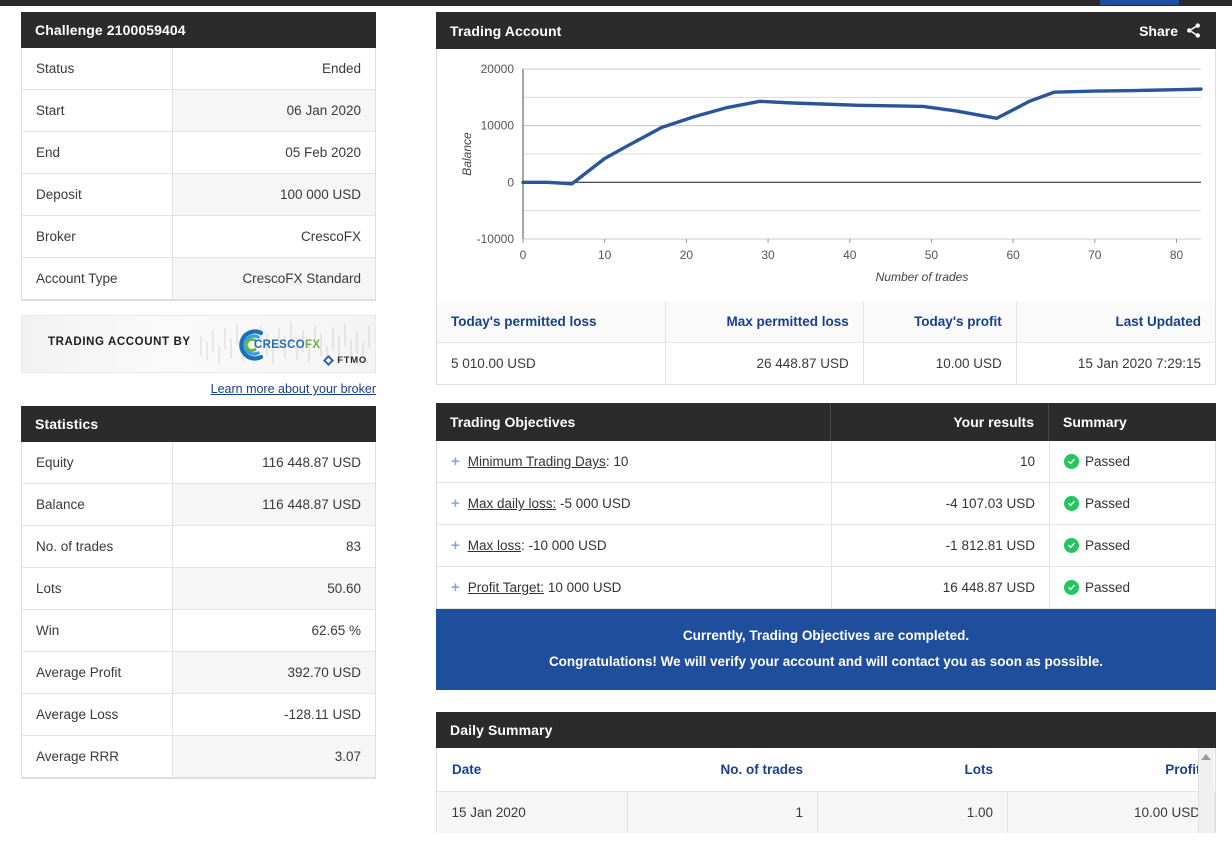 The image size is (1232, 859). What do you see at coordinates (1206, 791) in the screenshot?
I see `daily-summary-scrollbar` at bounding box center [1206, 791].